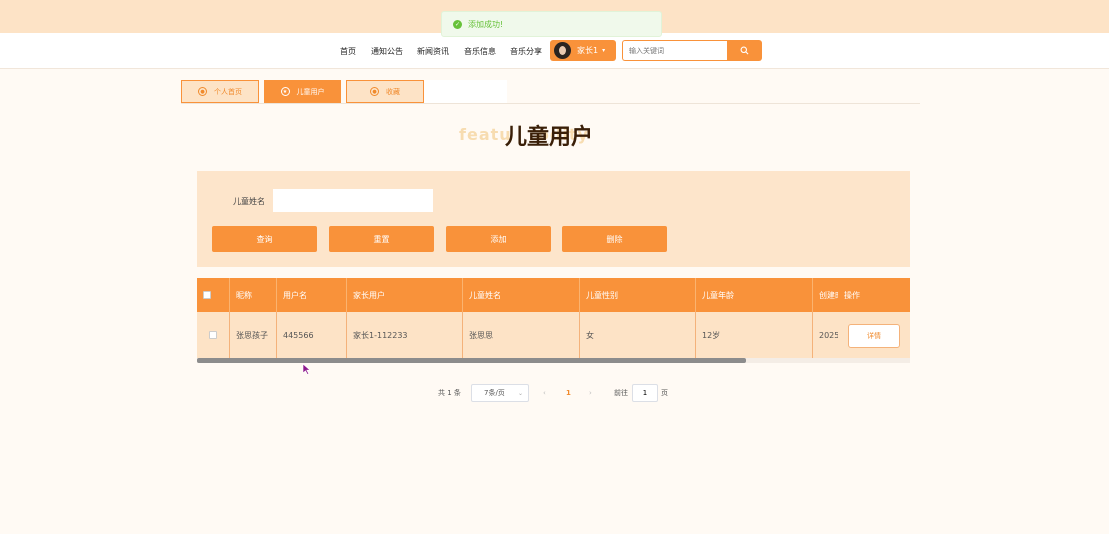 The width and height of the screenshot is (1109, 534). Describe the element at coordinates (253, 295) in the screenshot. I see `header-nickname: 昵称` at that location.